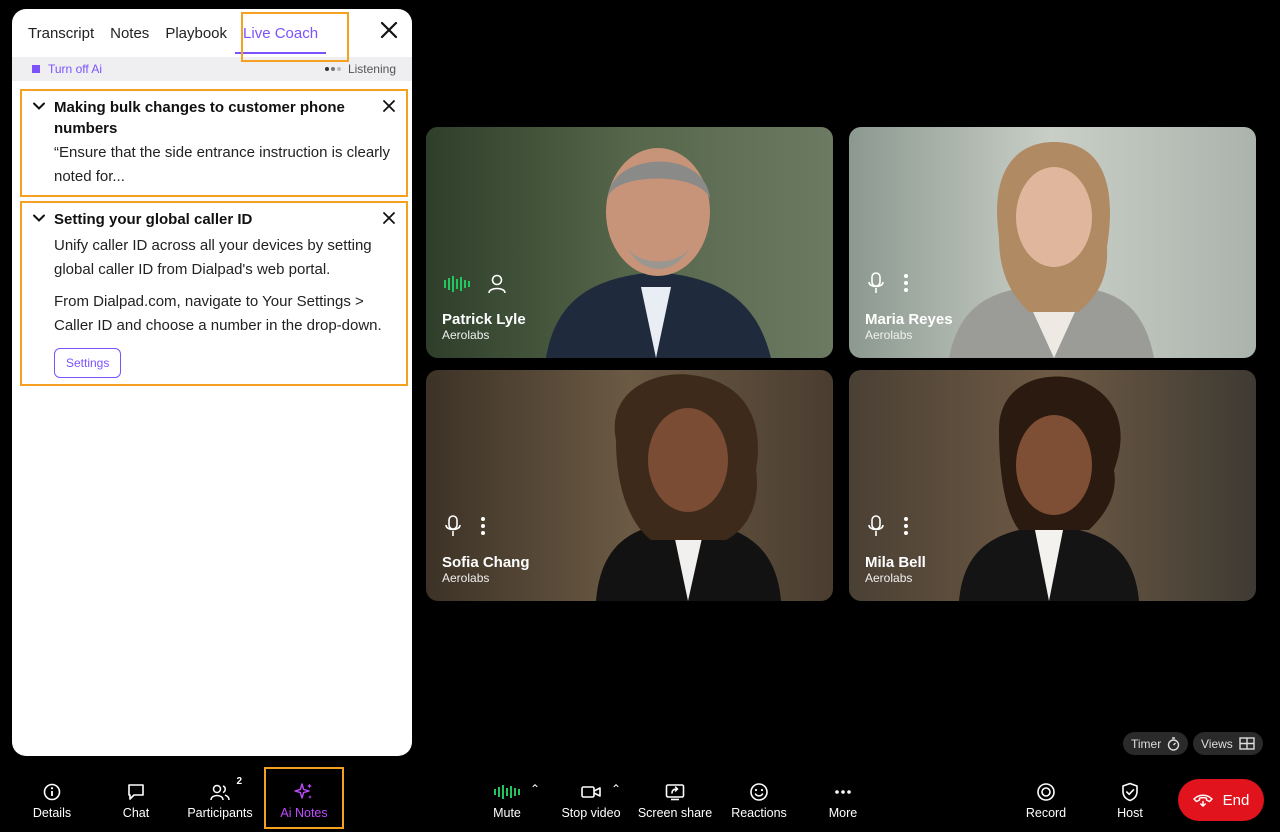 This screenshot has width=1280, height=832. What do you see at coordinates (1174, 743) in the screenshot?
I see `stopwatch-icon` at bounding box center [1174, 743].